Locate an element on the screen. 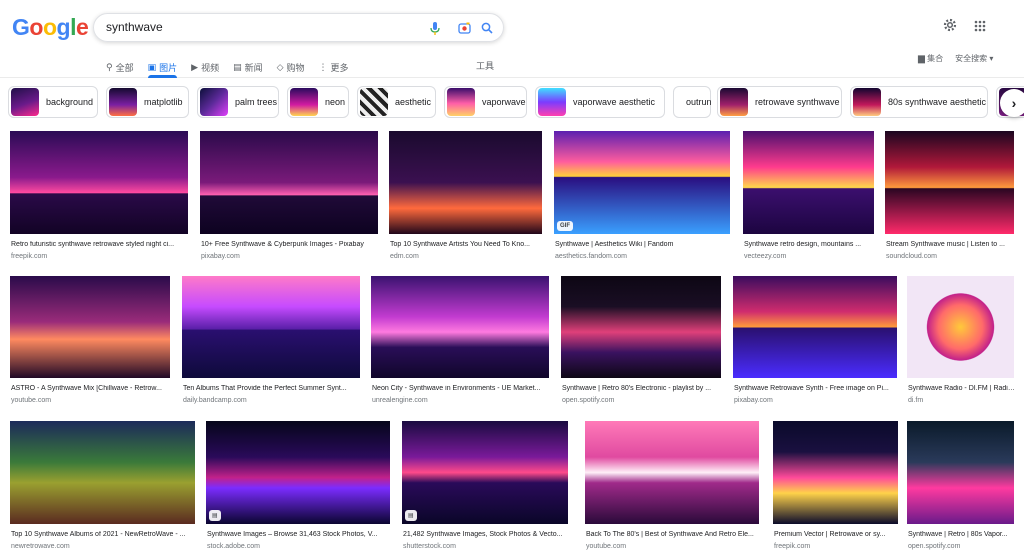 This screenshot has height=559, width=1024. media-badge: ▤ is located at coordinates (215, 515).